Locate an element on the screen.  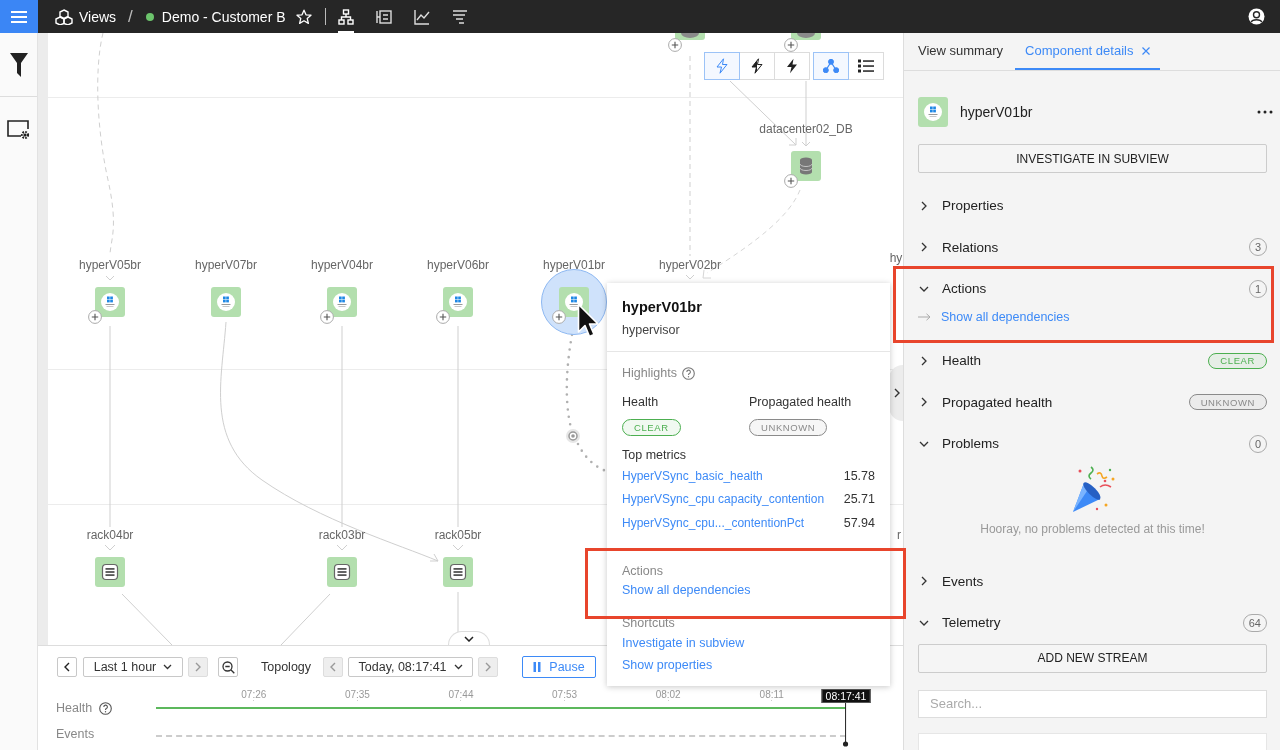
monitor-gear-icon is located at coordinates (18, 130).